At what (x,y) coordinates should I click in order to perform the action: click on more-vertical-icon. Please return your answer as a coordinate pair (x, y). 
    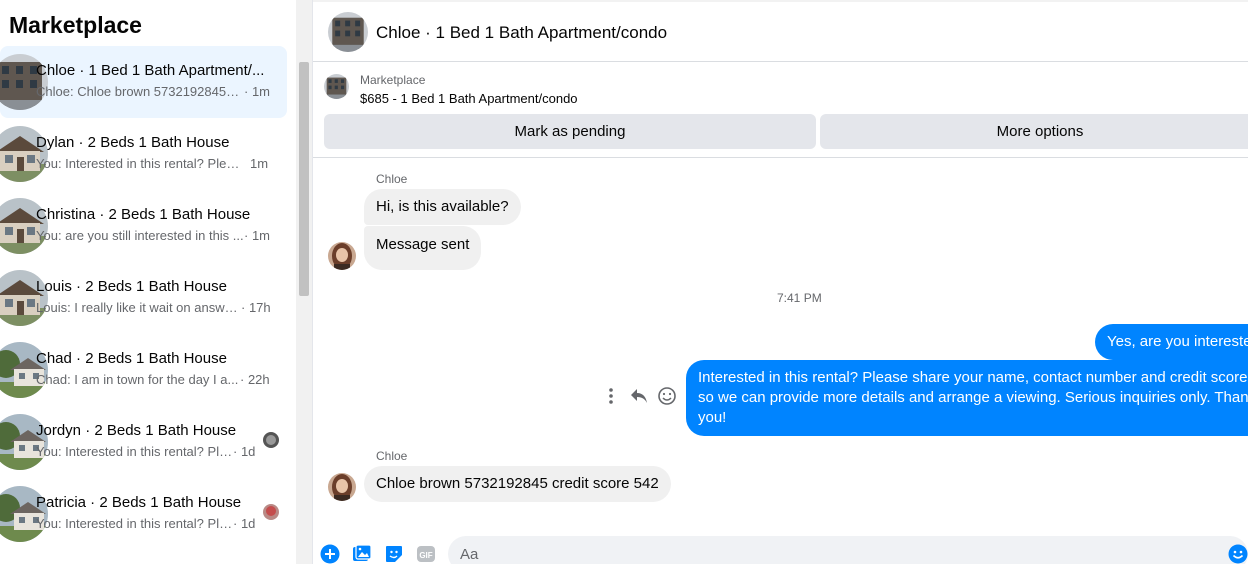
    Looking at the image, I should click on (611, 396).